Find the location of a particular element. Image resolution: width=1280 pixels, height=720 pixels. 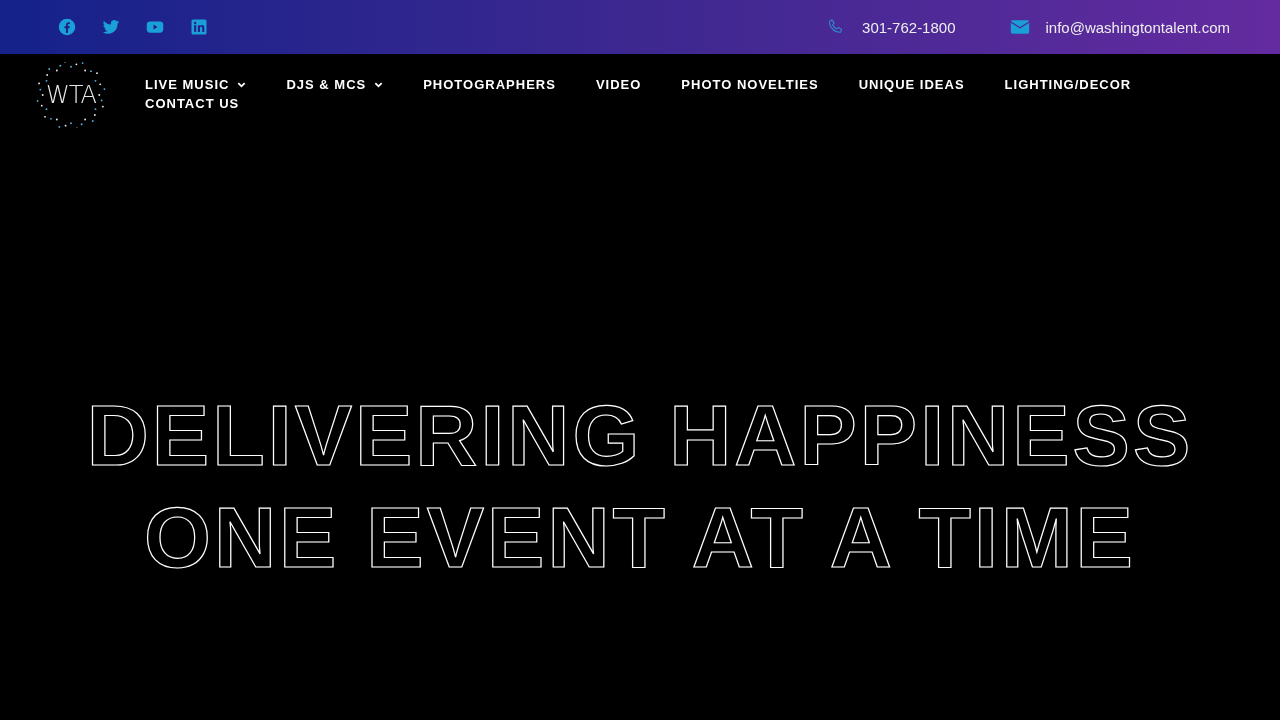

nav-link: LIVE MUSIC is located at coordinates (196, 84).